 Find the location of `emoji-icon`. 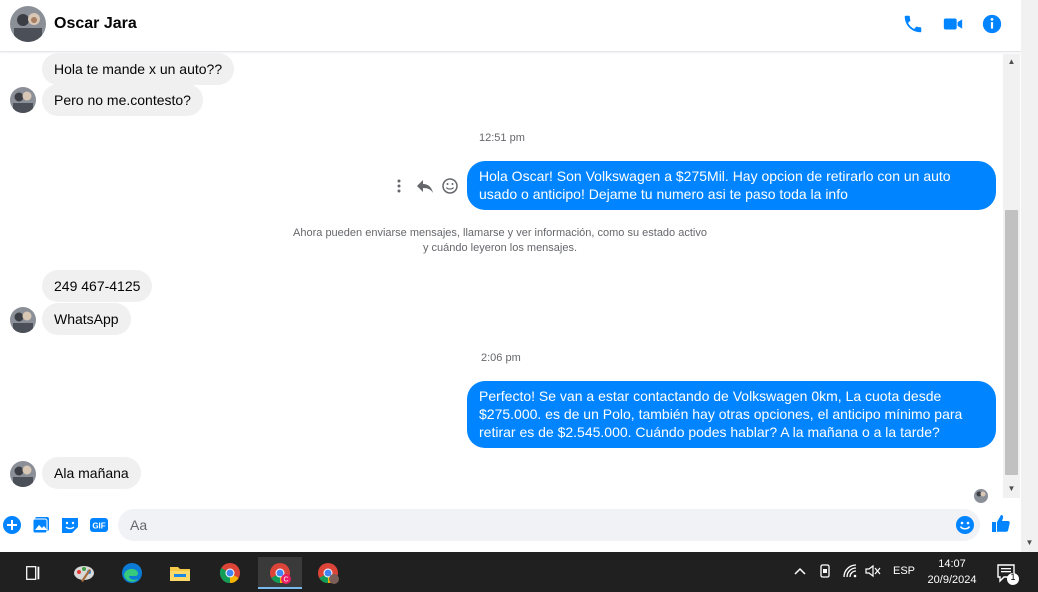

emoji-icon is located at coordinates (965, 525).